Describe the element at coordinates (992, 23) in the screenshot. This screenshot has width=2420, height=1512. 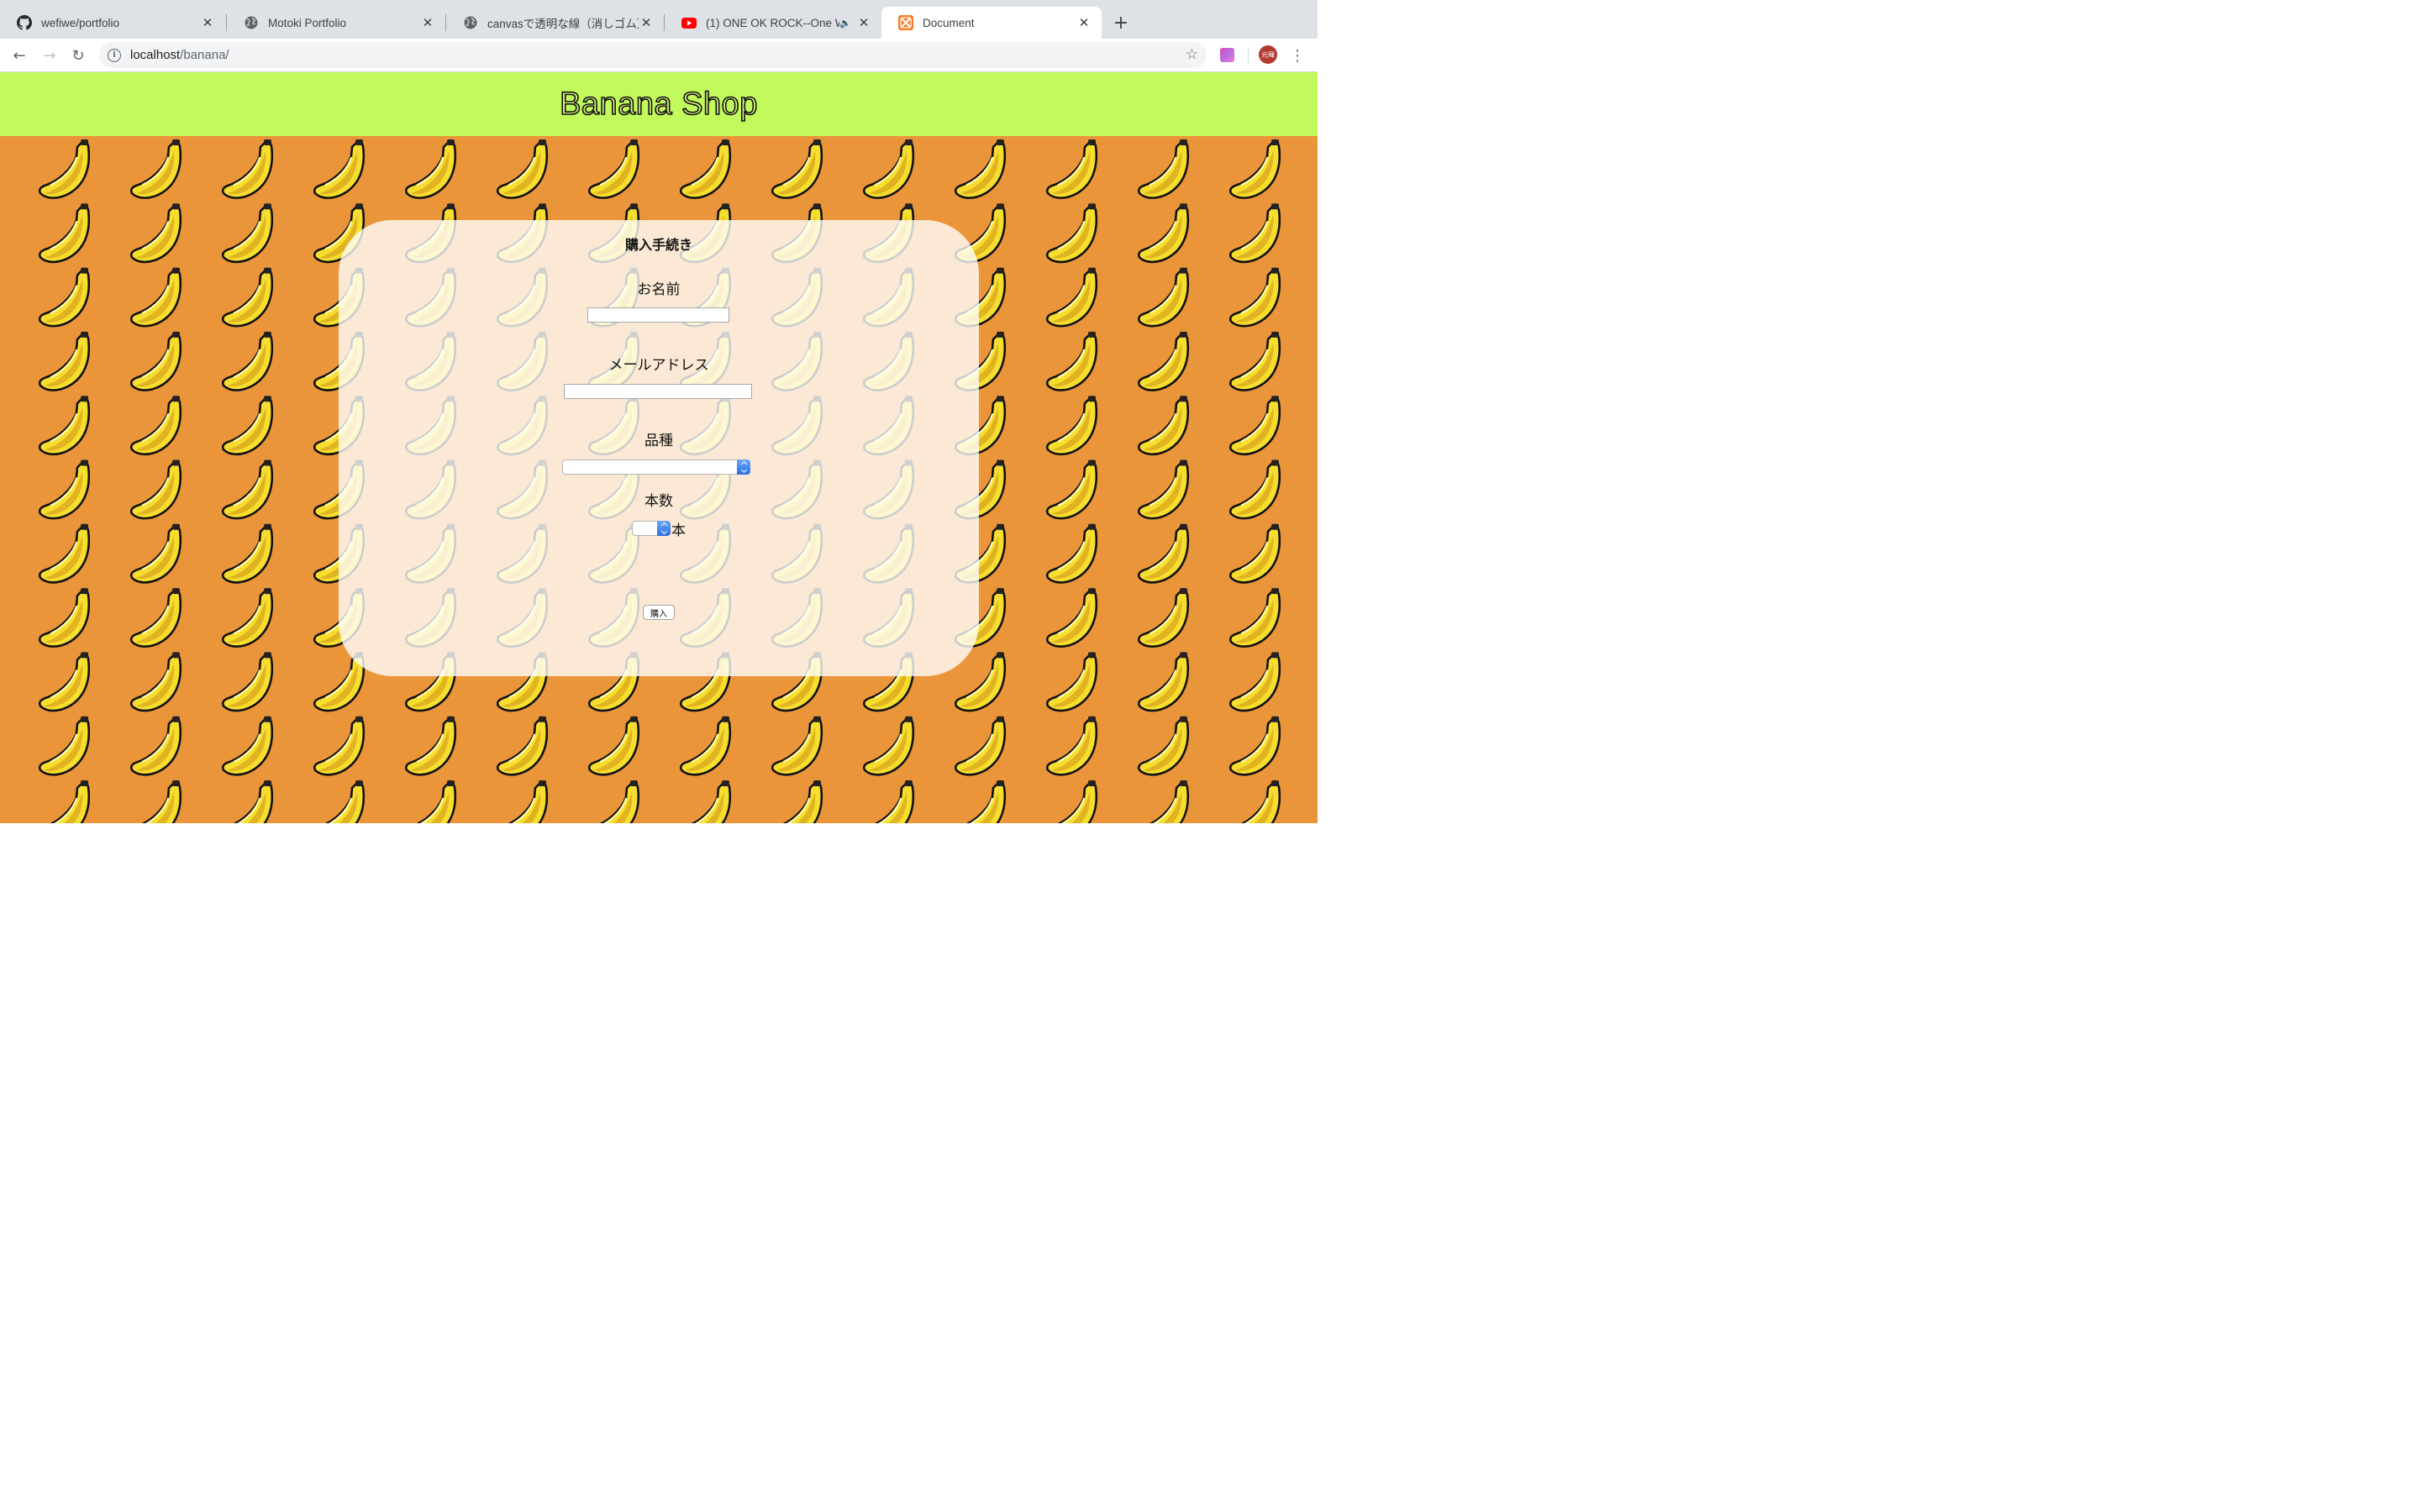
I see `tab-document: Document ✕` at that location.